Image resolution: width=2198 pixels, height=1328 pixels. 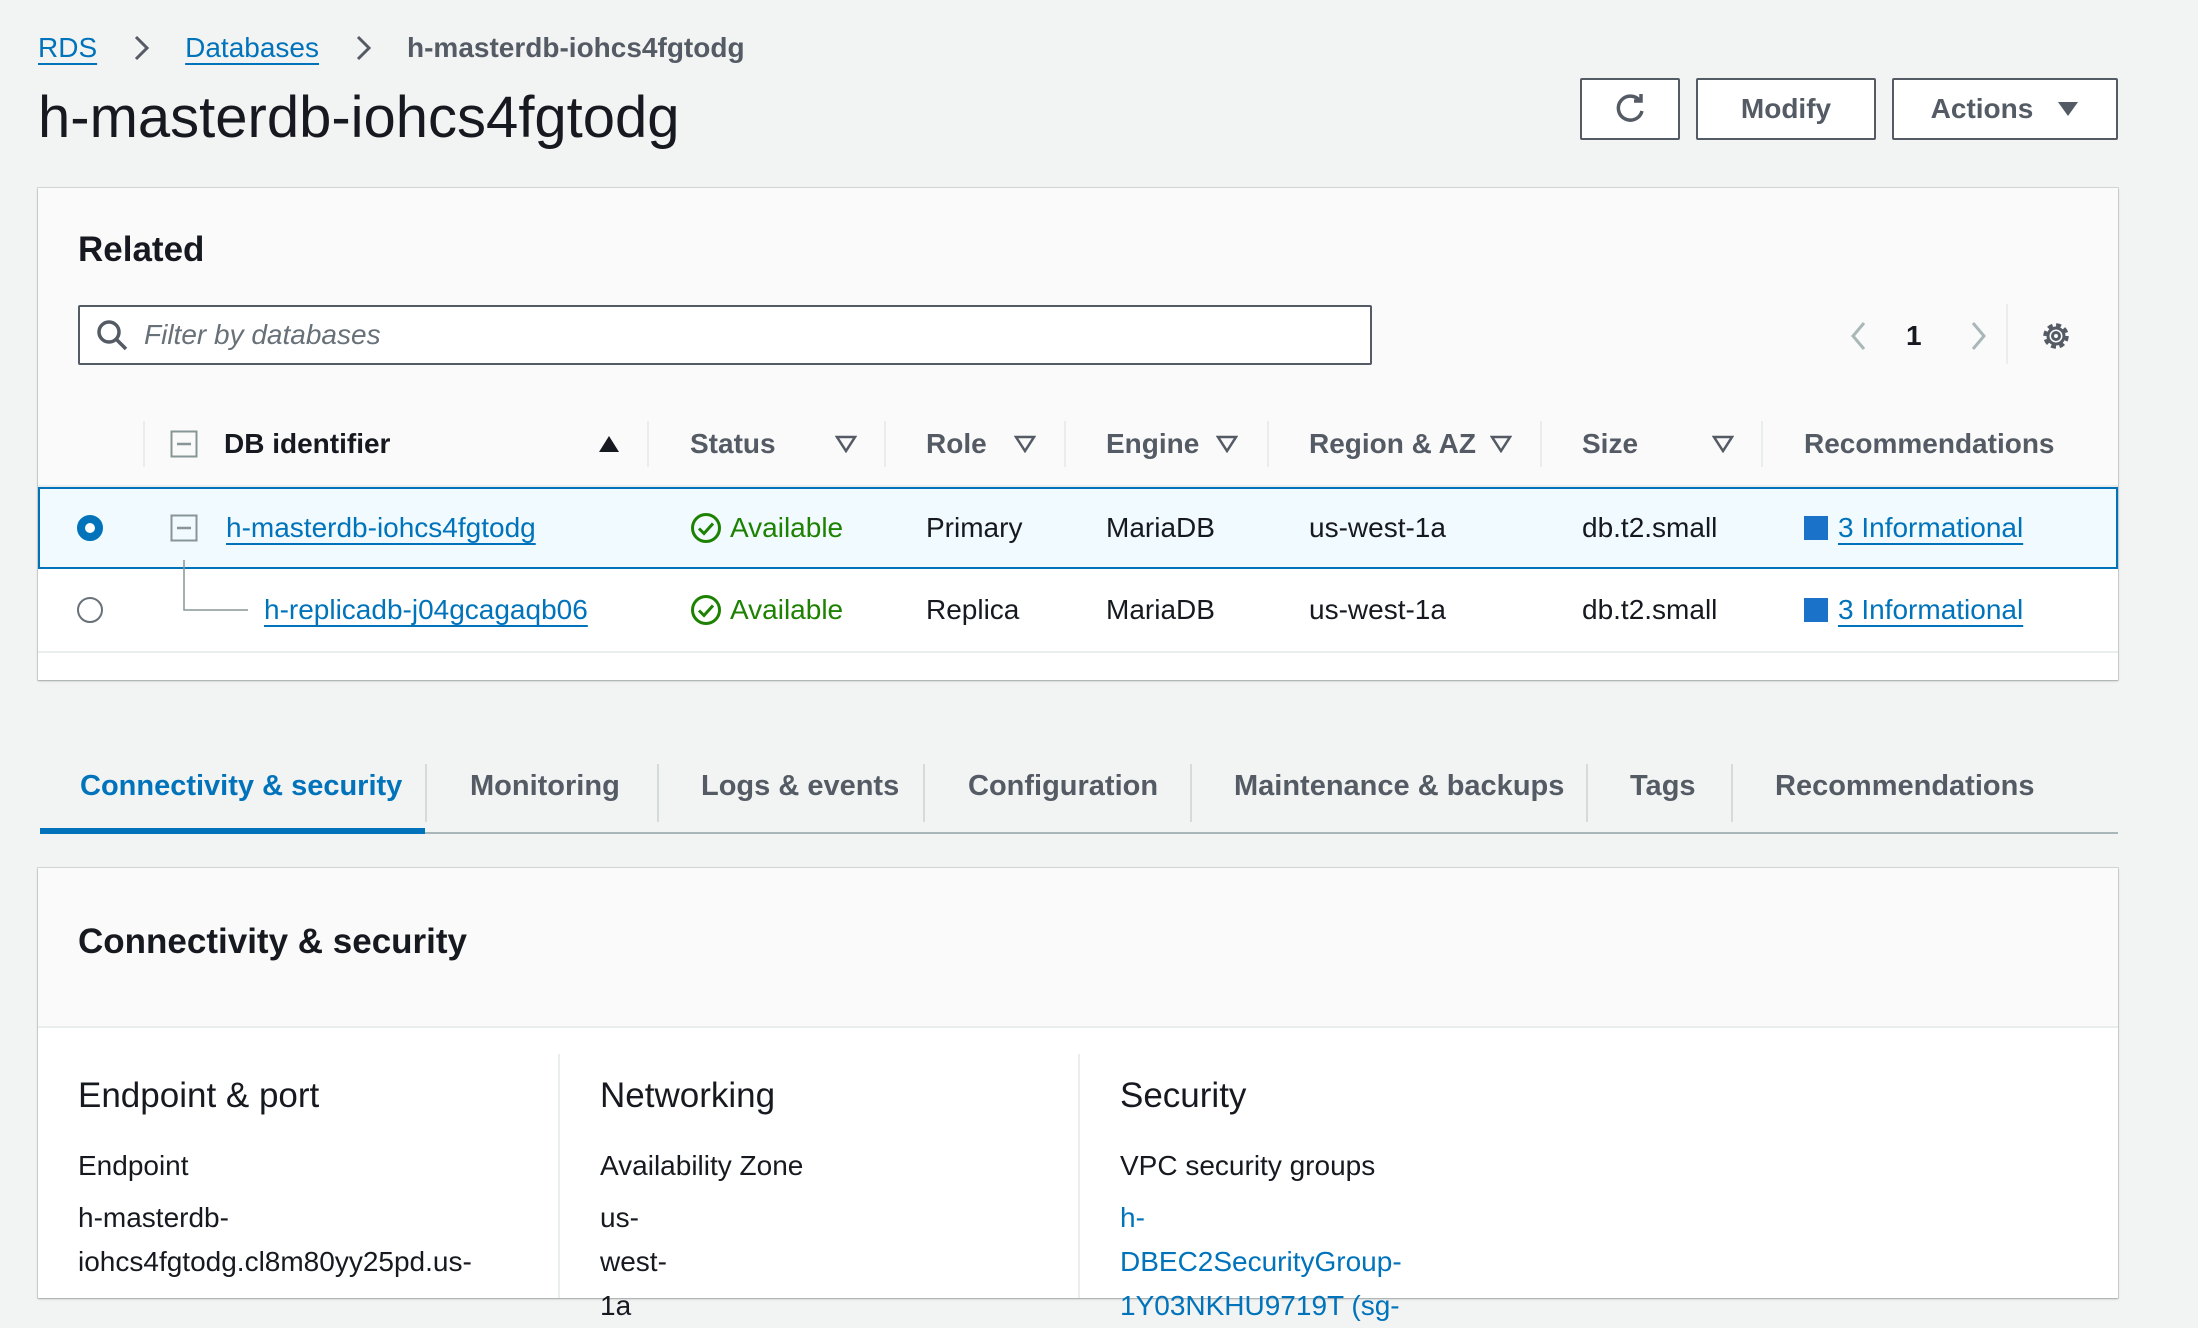 What do you see at coordinates (1904, 786) in the screenshot?
I see `tab-recommendations: Recommendations` at bounding box center [1904, 786].